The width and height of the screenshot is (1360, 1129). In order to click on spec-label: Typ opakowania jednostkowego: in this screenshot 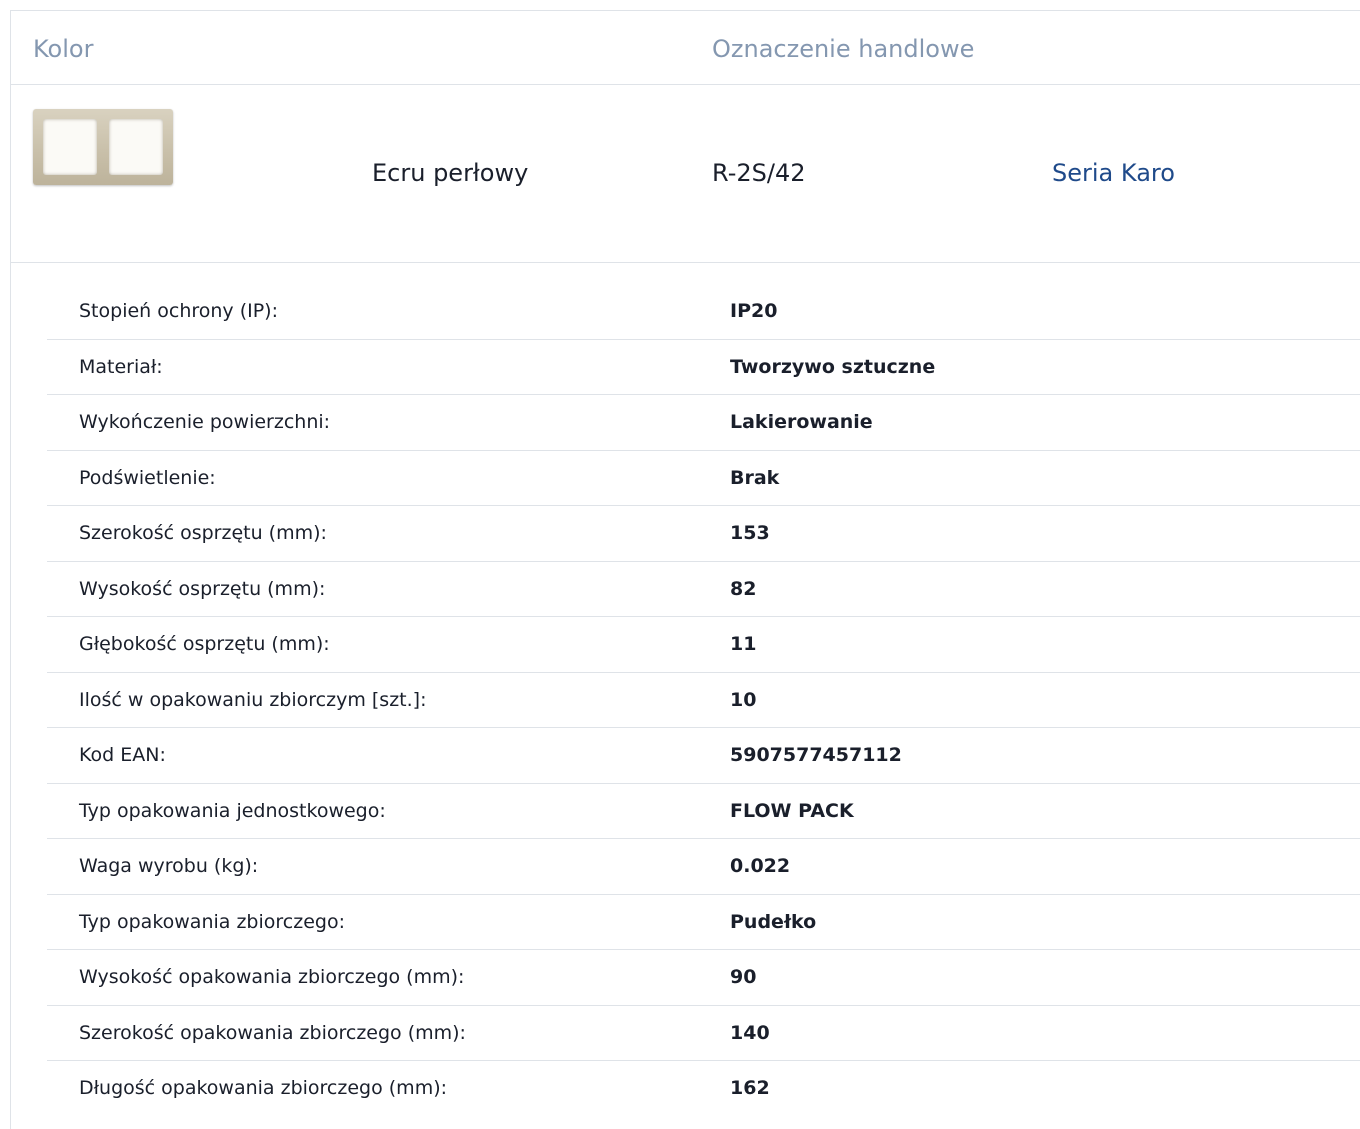, I will do `click(232, 810)`.